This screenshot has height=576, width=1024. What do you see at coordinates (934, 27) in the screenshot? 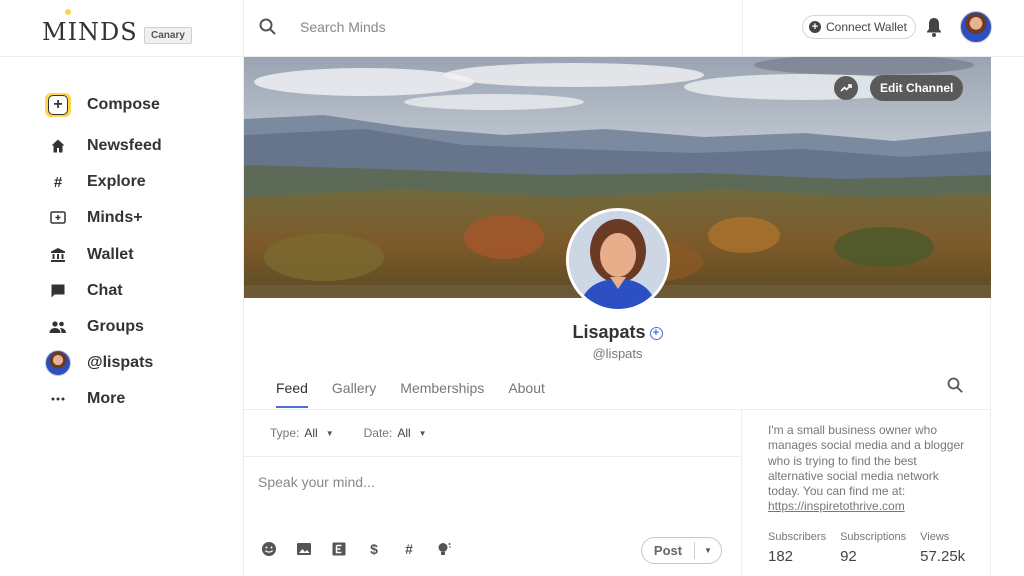
I see `bell-icon` at bounding box center [934, 27].